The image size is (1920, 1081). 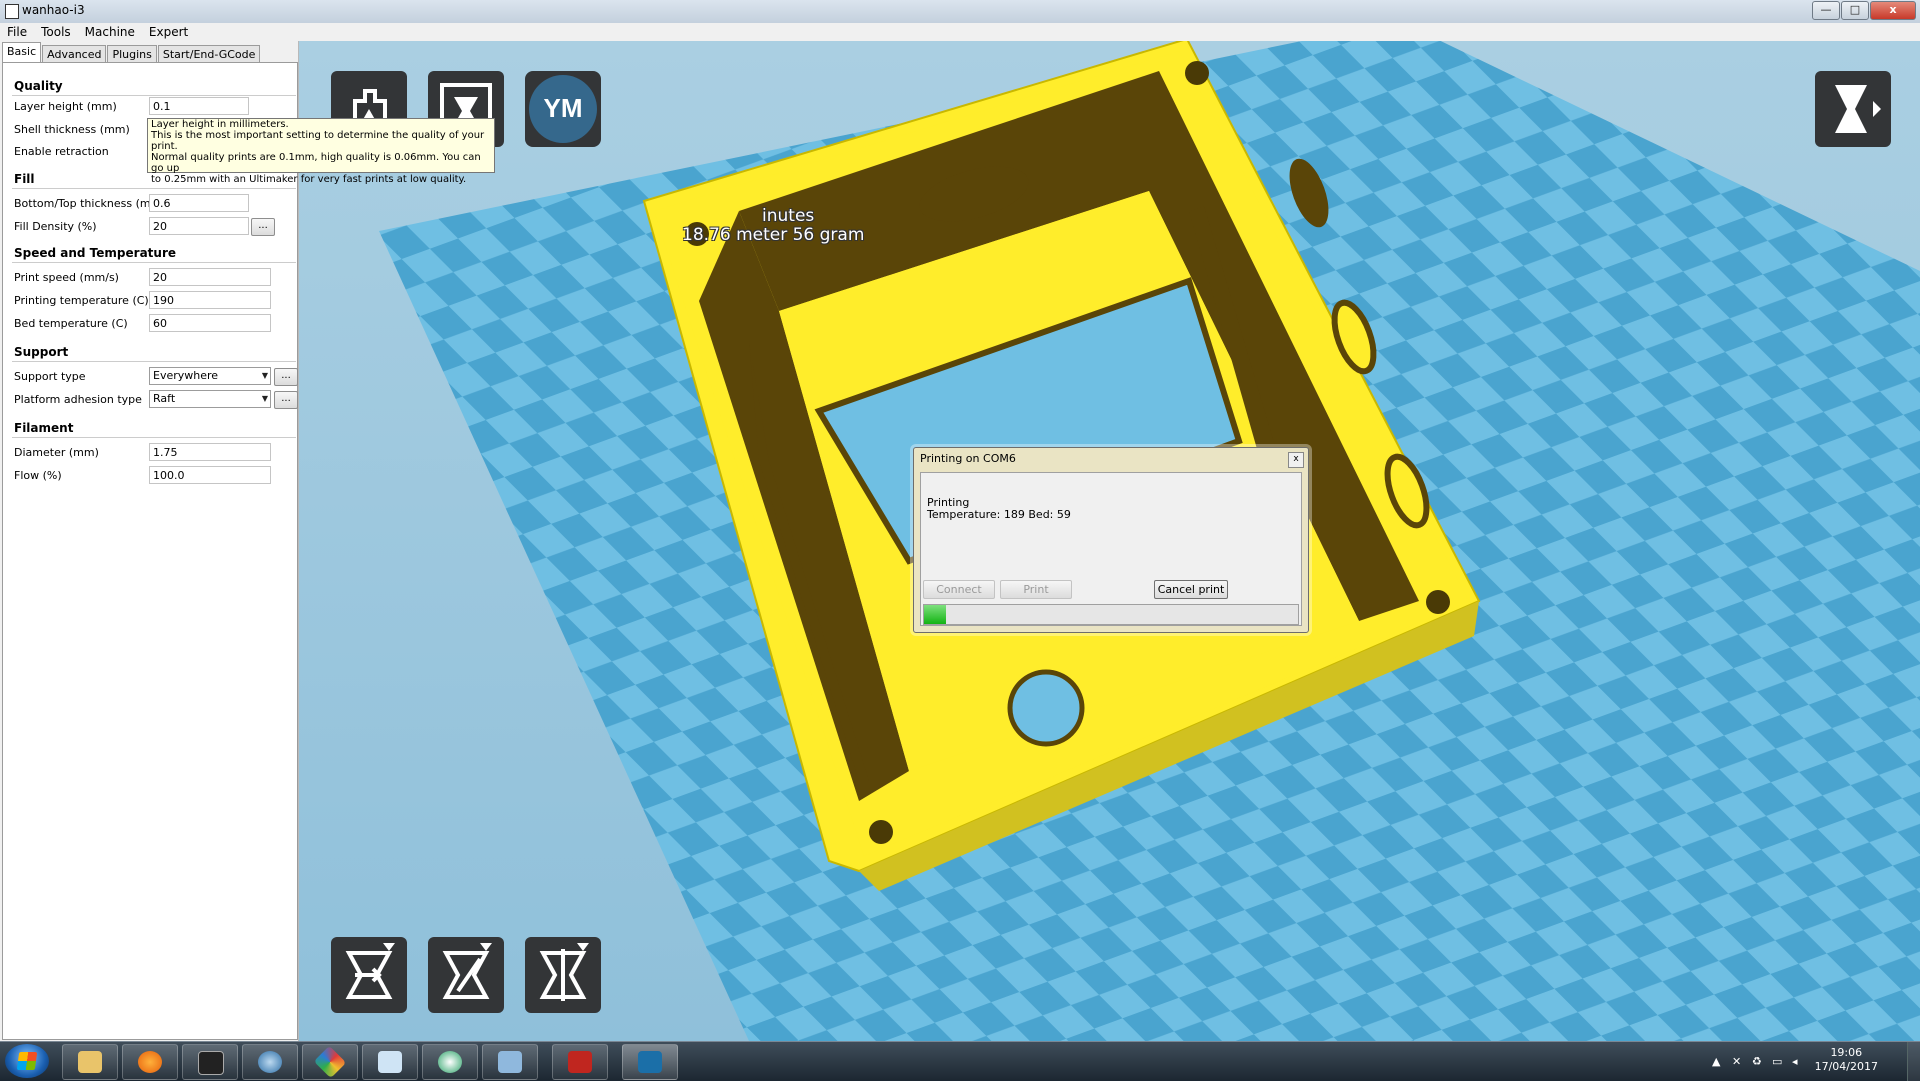 What do you see at coordinates (61, 151) in the screenshot?
I see `enable-retraction-label: Enable retraction` at bounding box center [61, 151].